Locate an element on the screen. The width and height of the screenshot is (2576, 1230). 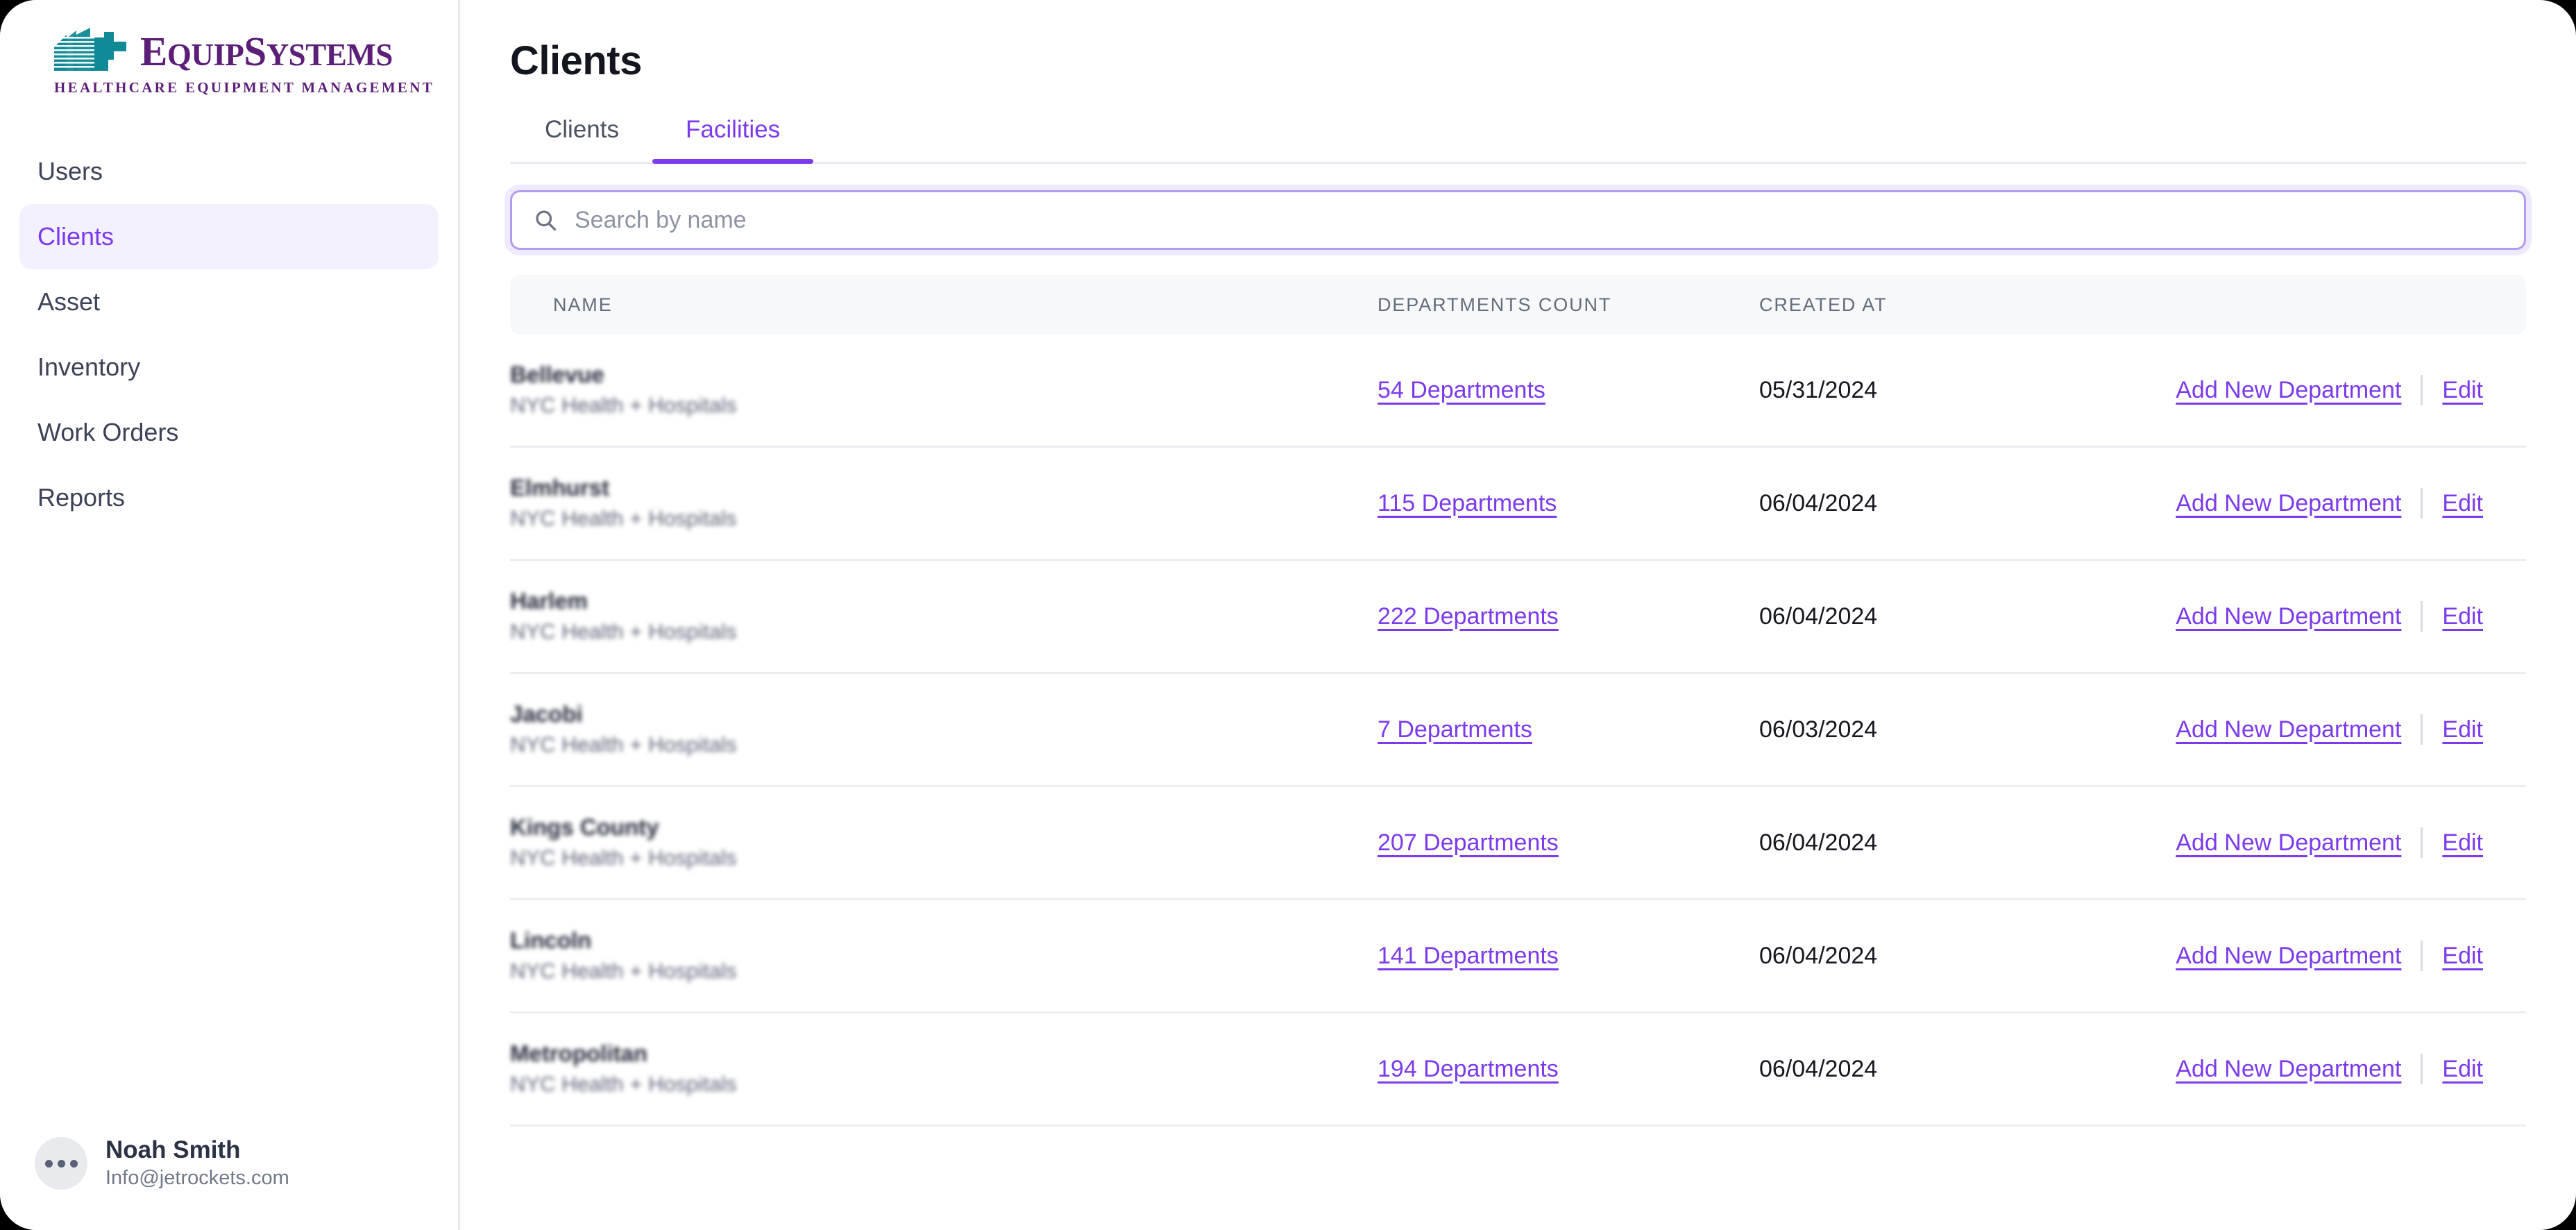
stacked-building-logo-icon is located at coordinates (90, 49).